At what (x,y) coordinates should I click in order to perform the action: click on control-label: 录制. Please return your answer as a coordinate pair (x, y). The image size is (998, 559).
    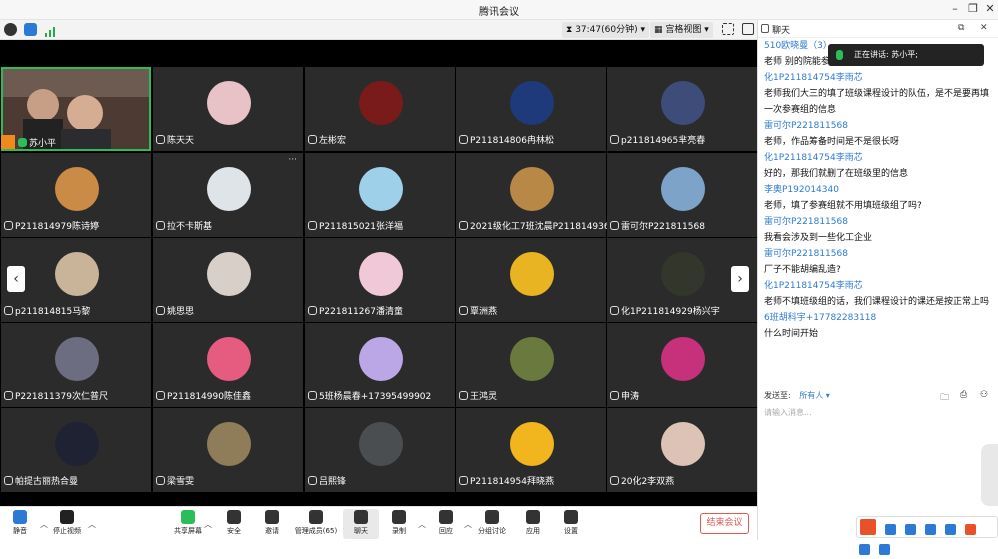
    Looking at the image, I should click on (399, 531).